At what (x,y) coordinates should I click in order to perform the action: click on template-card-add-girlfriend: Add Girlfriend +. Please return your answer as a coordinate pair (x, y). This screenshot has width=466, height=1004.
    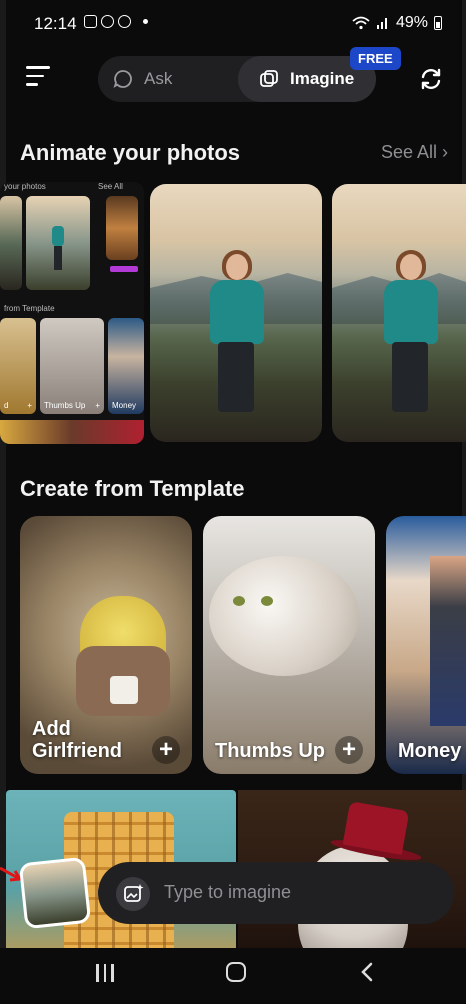
    Looking at the image, I should click on (106, 645).